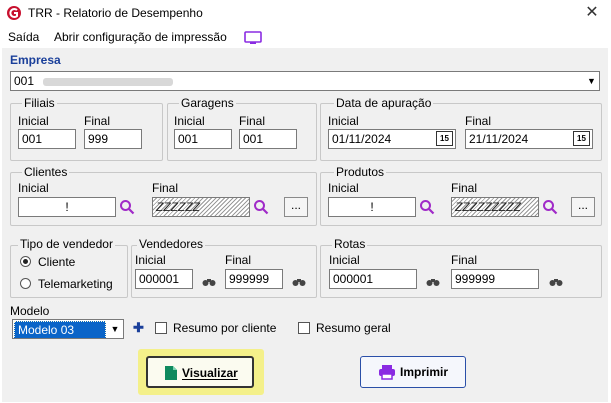 Image resolution: width=611 pixels, height=403 pixels. Describe the element at coordinates (254, 279) in the screenshot. I see `vendedores-final-input: 999999` at that location.